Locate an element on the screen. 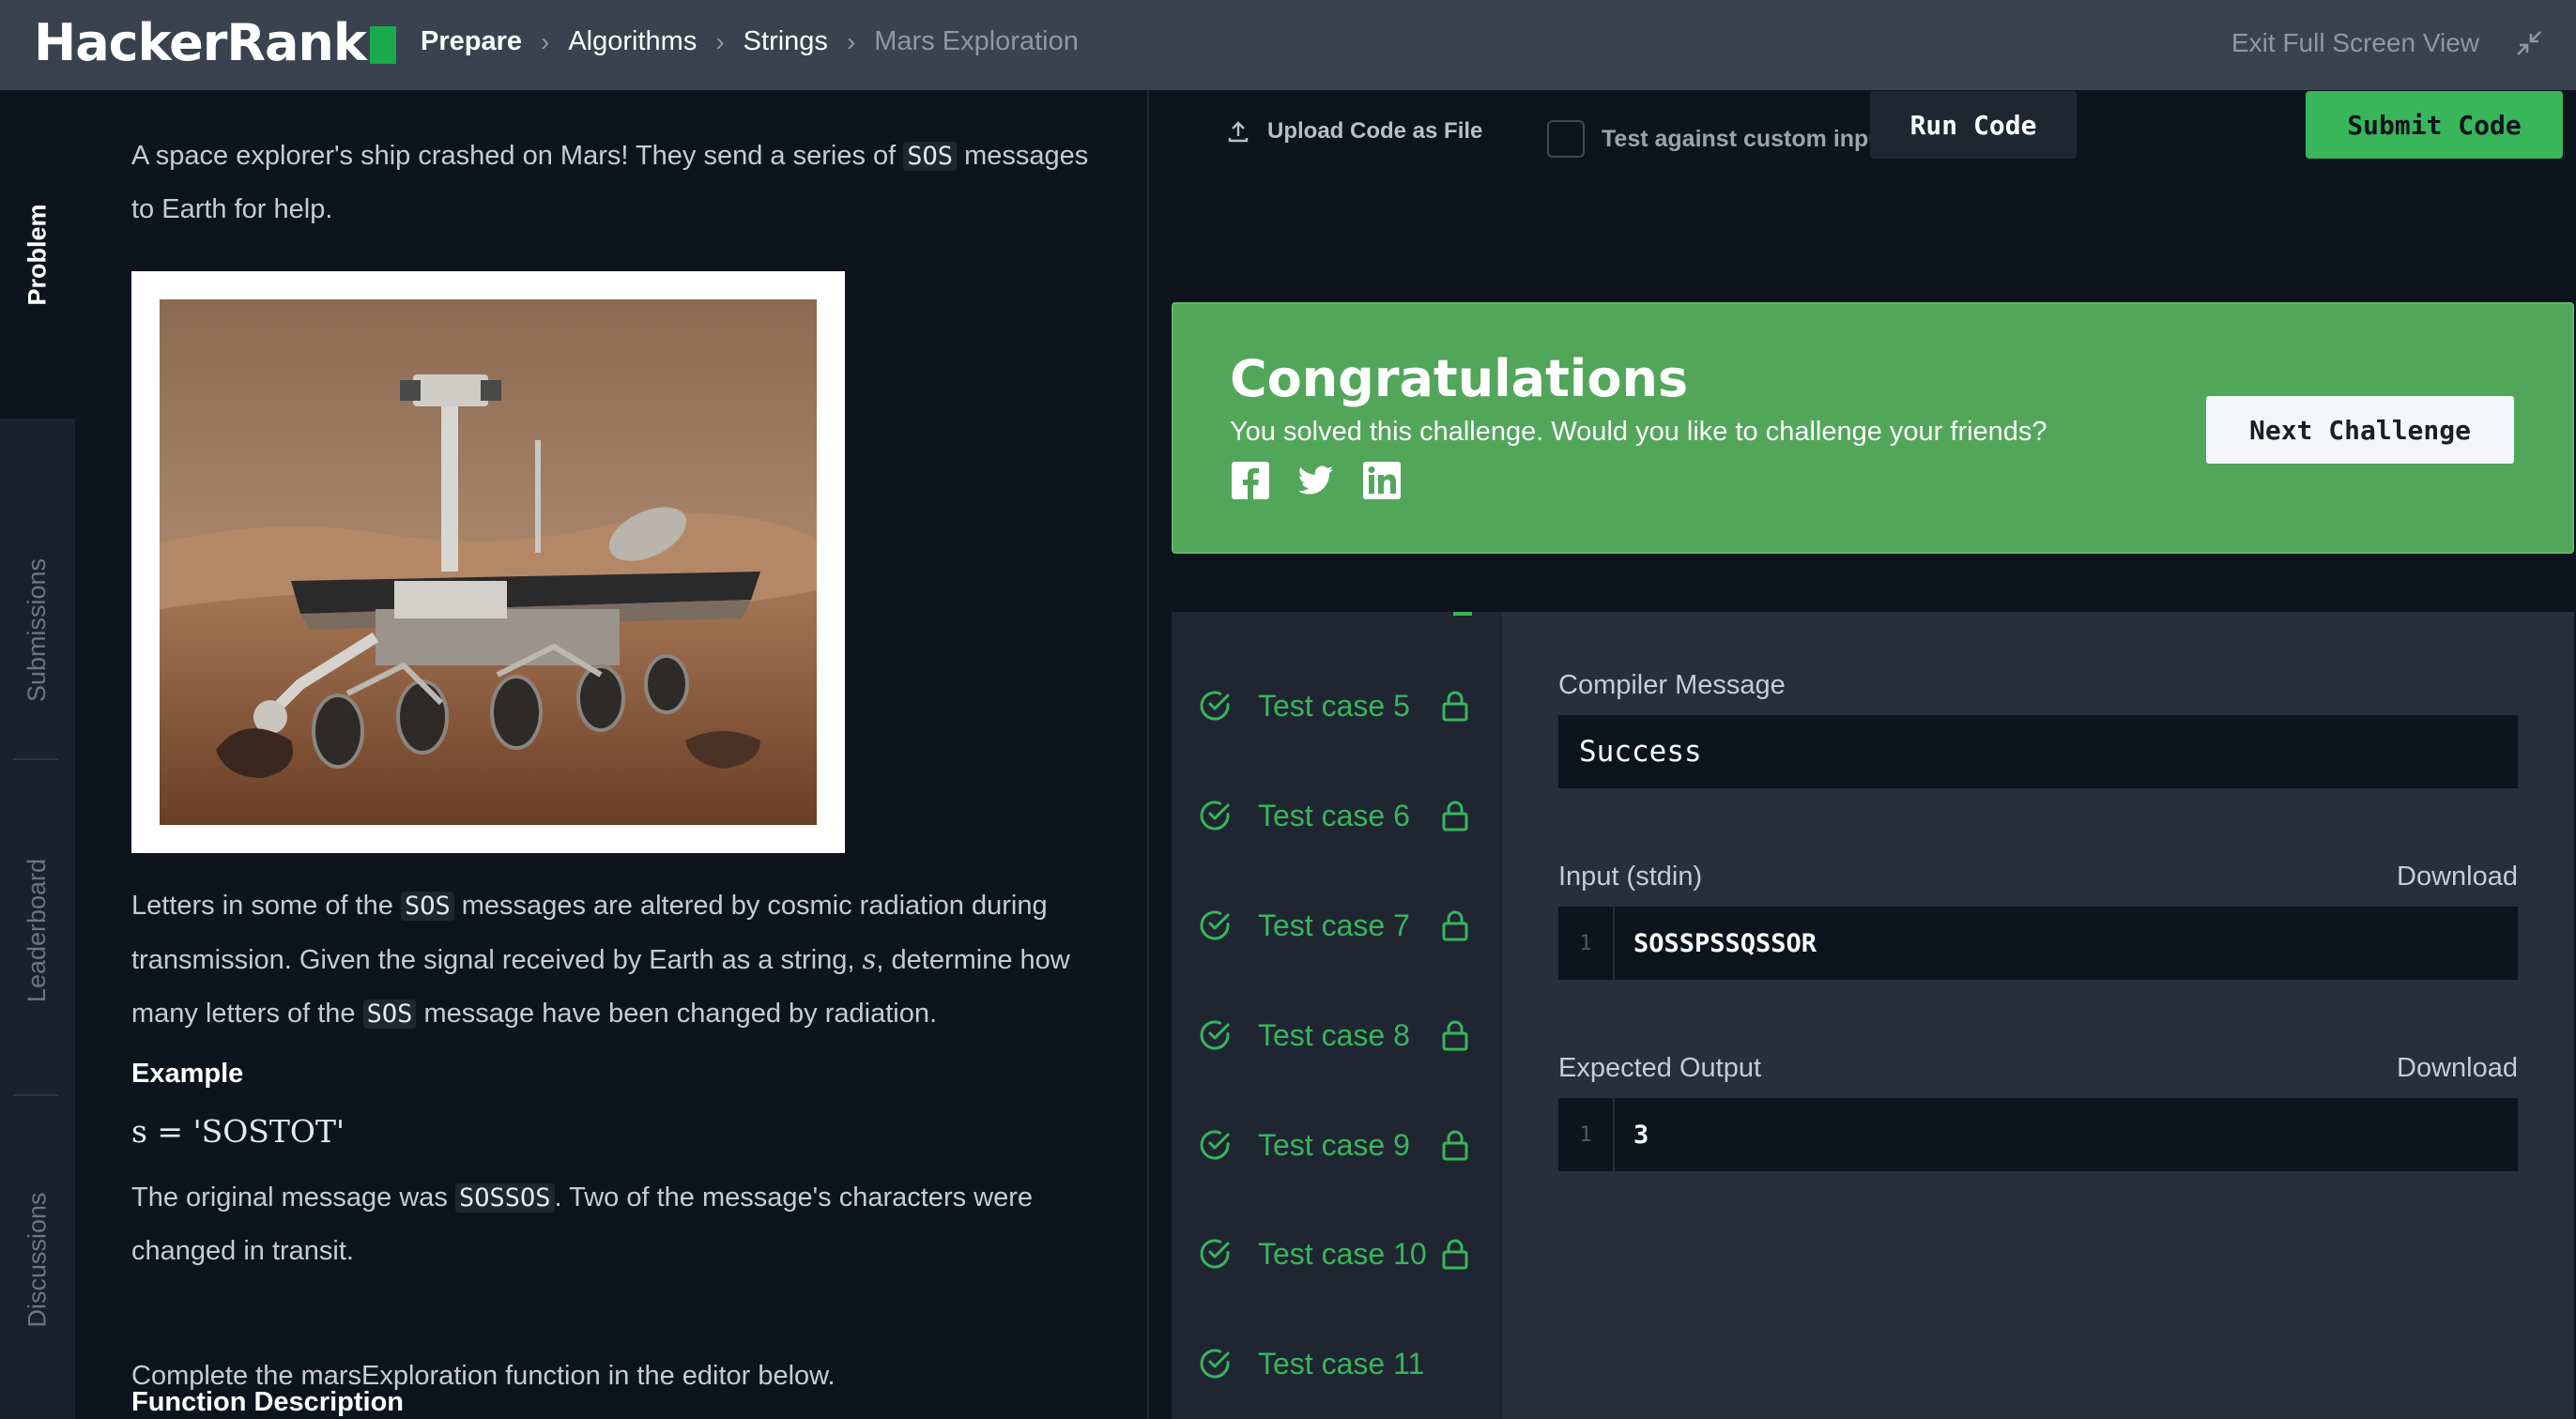 The width and height of the screenshot is (2576, 1419). tab-leaderboard: Leaderboard is located at coordinates (38, 930).